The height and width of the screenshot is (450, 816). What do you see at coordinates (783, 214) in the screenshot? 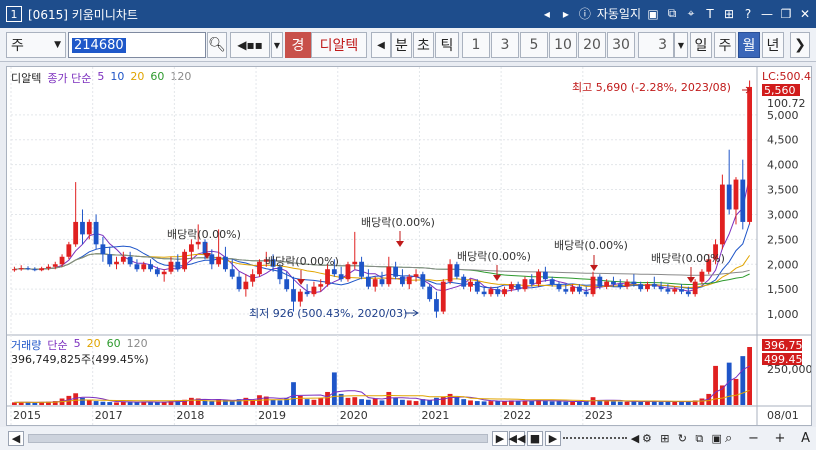
I see `price-tick: 3,000` at bounding box center [783, 214].